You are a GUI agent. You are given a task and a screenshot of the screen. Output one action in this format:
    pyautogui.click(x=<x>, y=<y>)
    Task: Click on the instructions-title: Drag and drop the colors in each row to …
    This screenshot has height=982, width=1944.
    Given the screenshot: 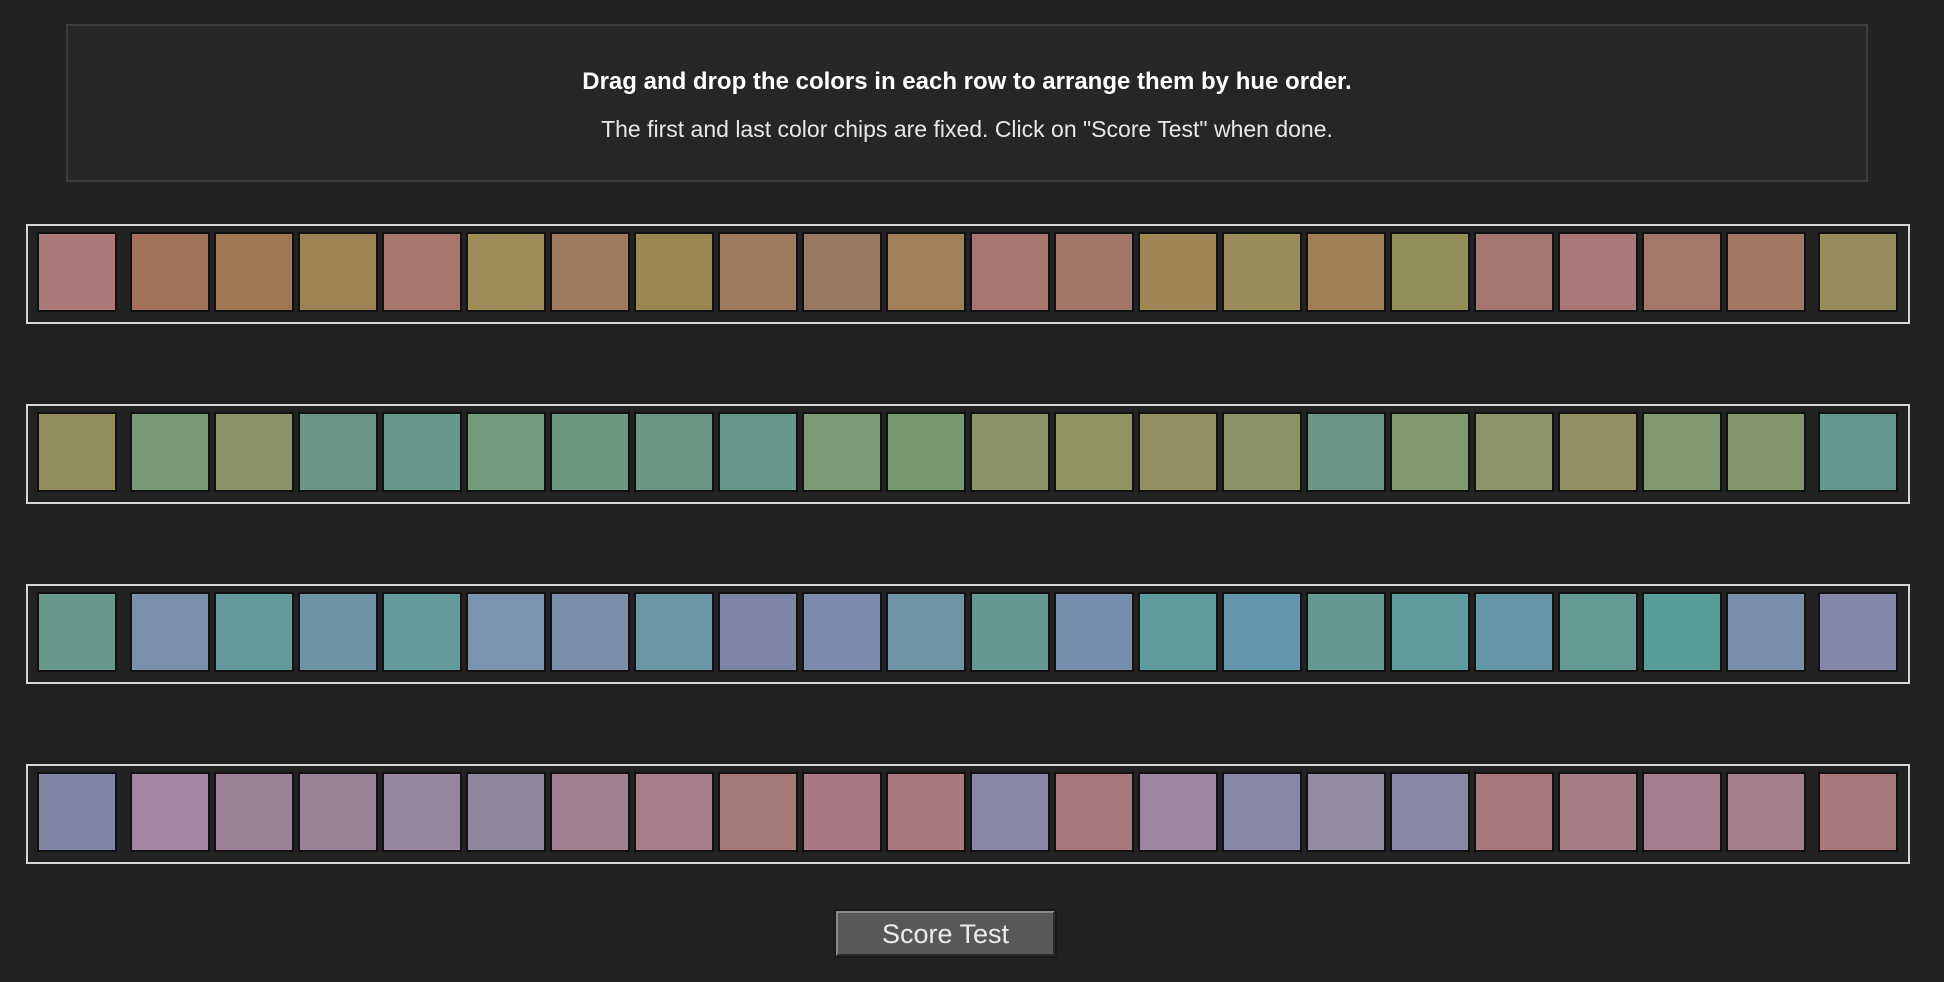 What is the action you would take?
    pyautogui.click(x=967, y=81)
    